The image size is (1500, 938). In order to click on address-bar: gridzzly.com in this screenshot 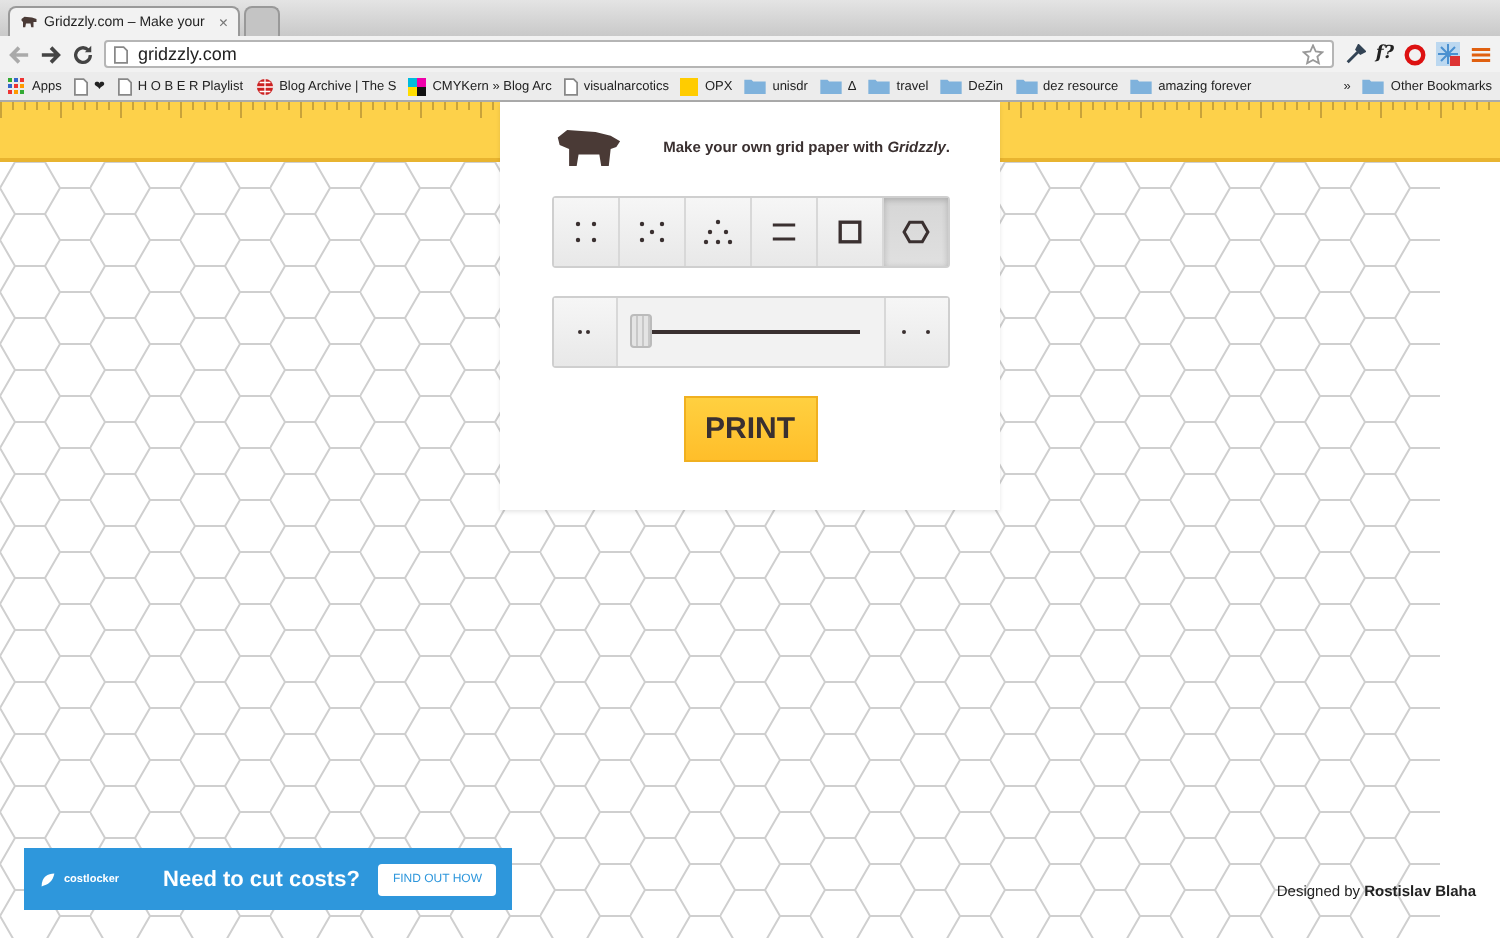, I will do `click(719, 54)`.